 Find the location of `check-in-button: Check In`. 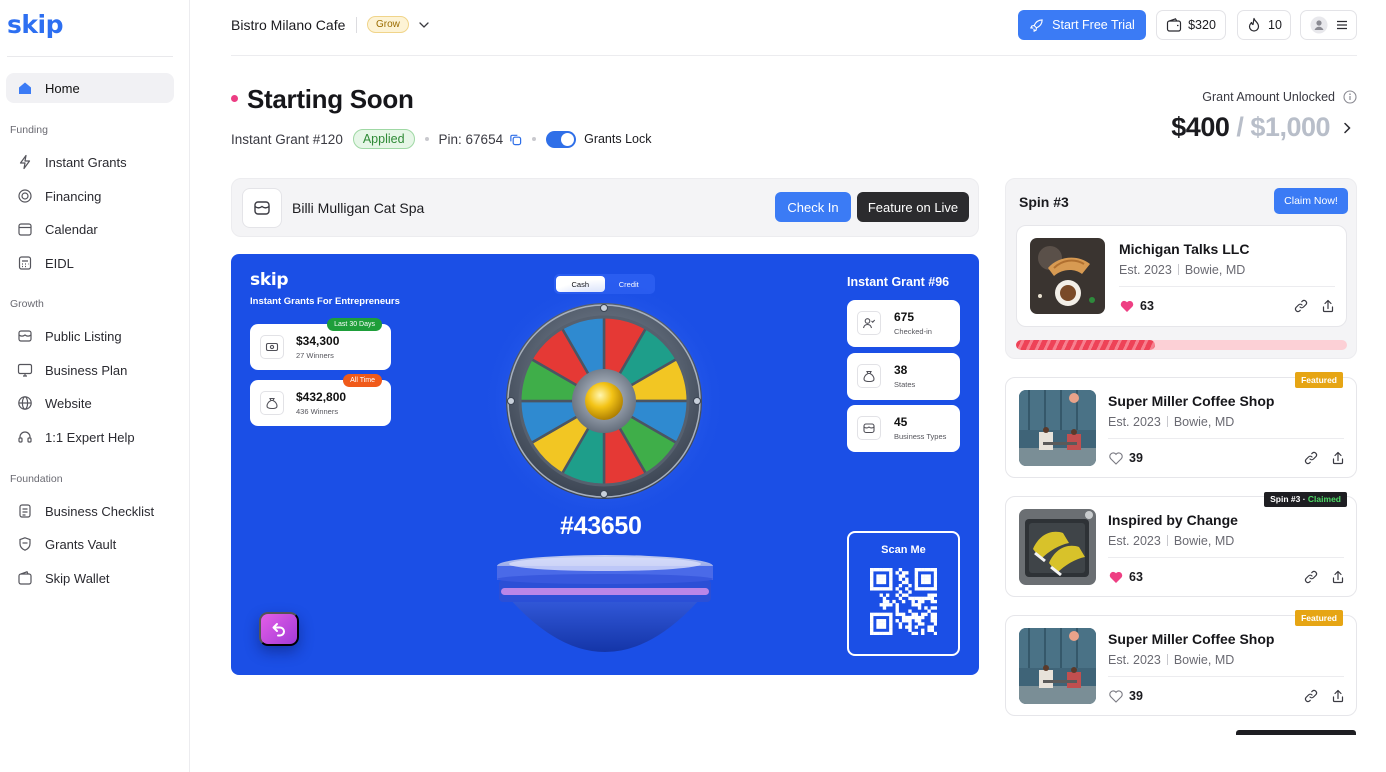

check-in-button: Check In is located at coordinates (813, 207).